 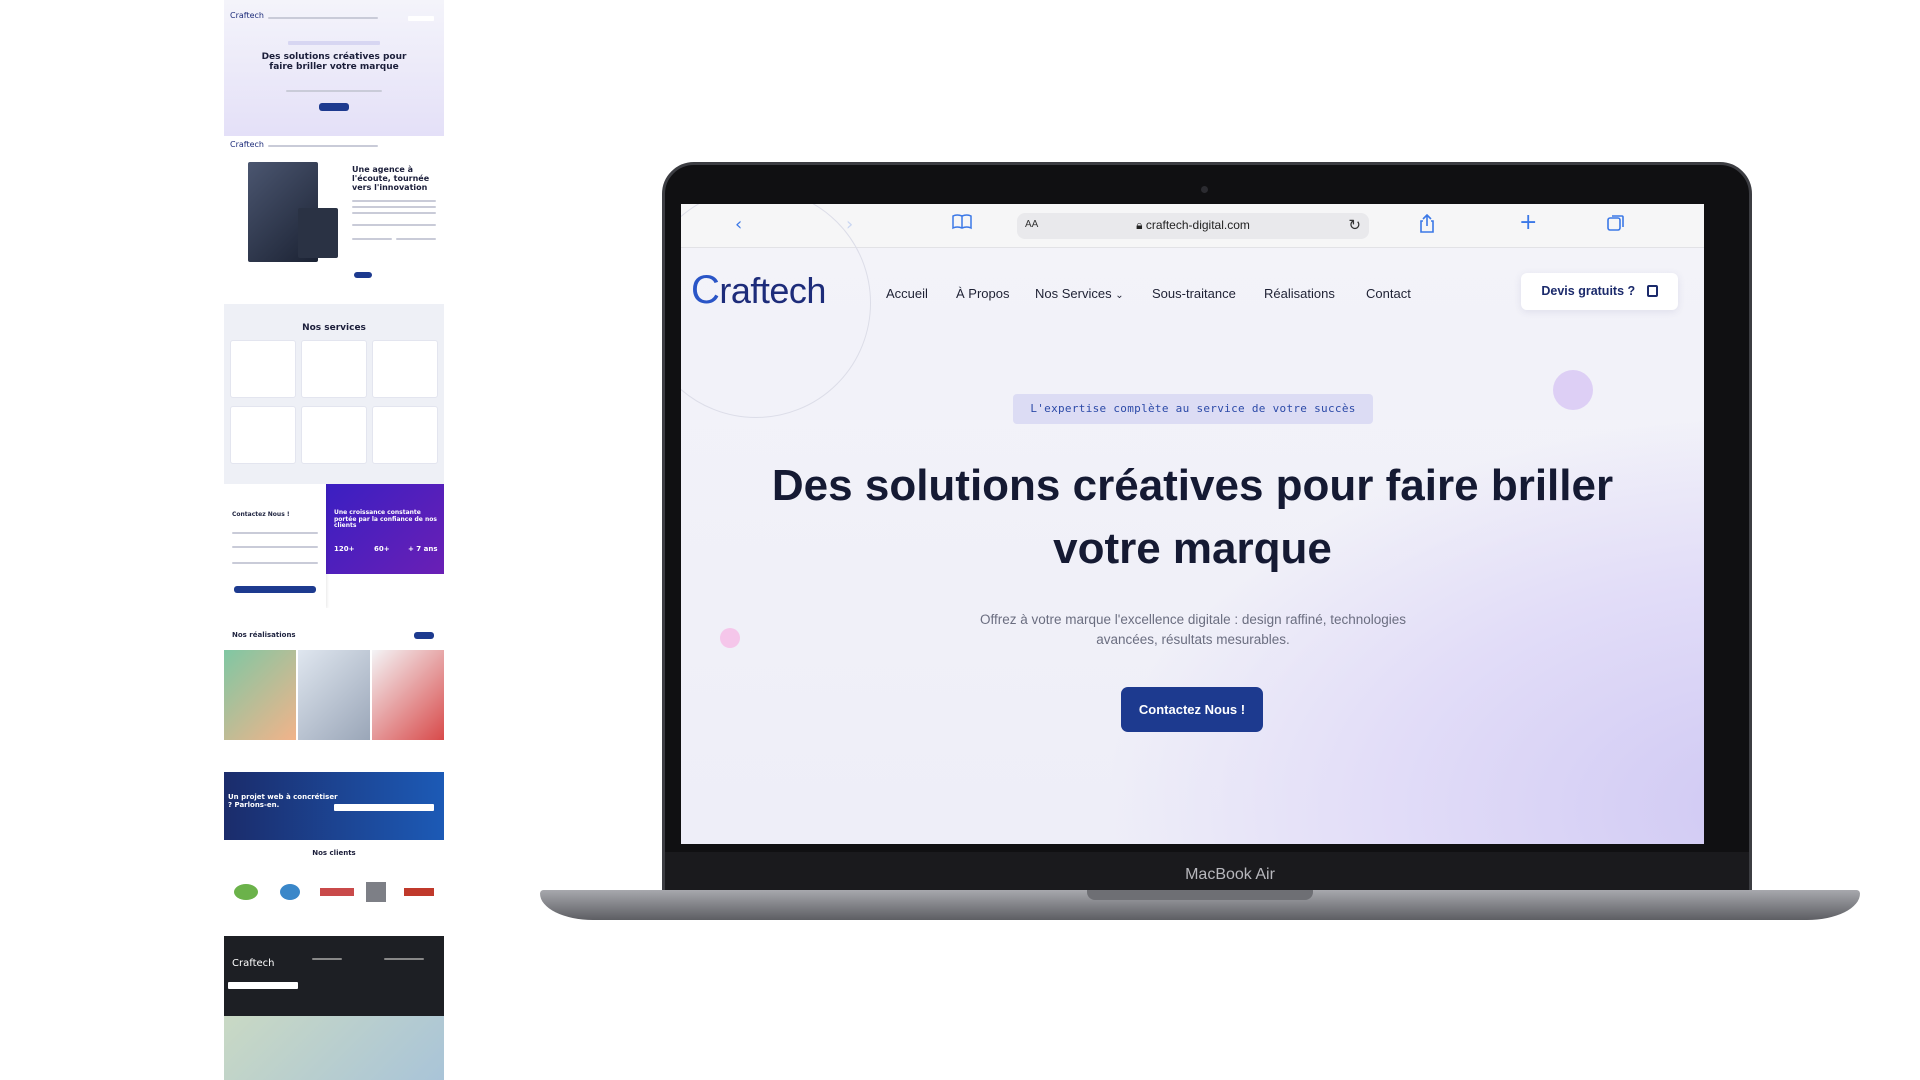 I want to click on new-tab-icon: +, so click(x=1528, y=223).